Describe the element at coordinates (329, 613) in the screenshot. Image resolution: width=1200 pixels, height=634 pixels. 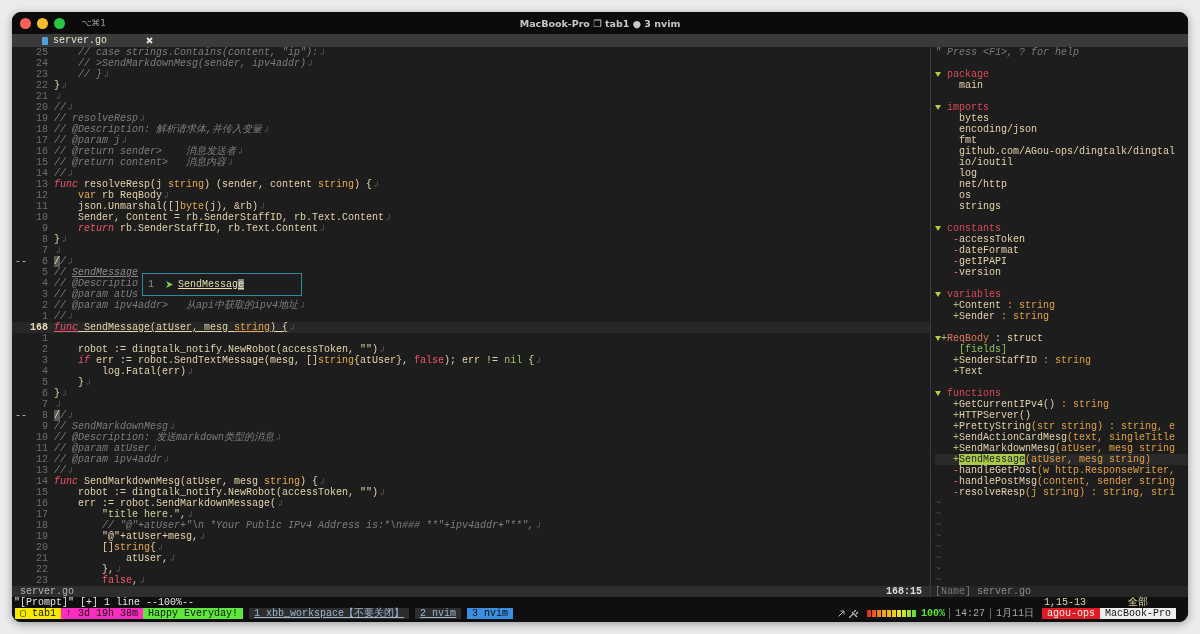
I see `window-tab: 1 xbb_workspace【不要关闭】` at that location.